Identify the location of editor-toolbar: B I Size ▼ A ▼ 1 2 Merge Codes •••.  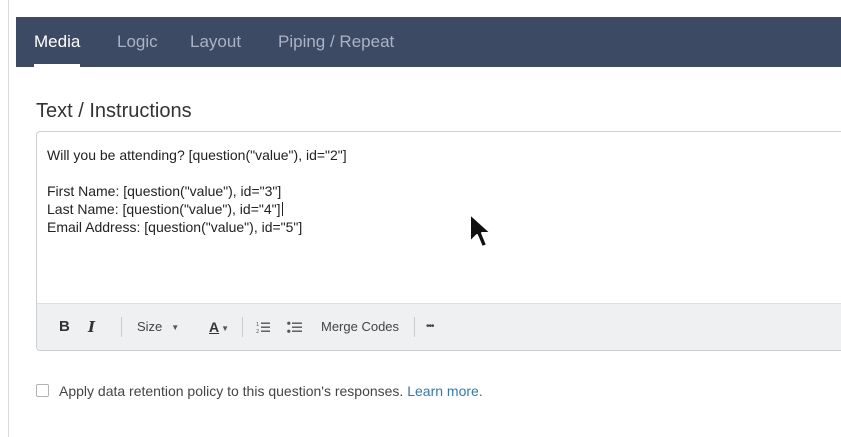
(439, 326).